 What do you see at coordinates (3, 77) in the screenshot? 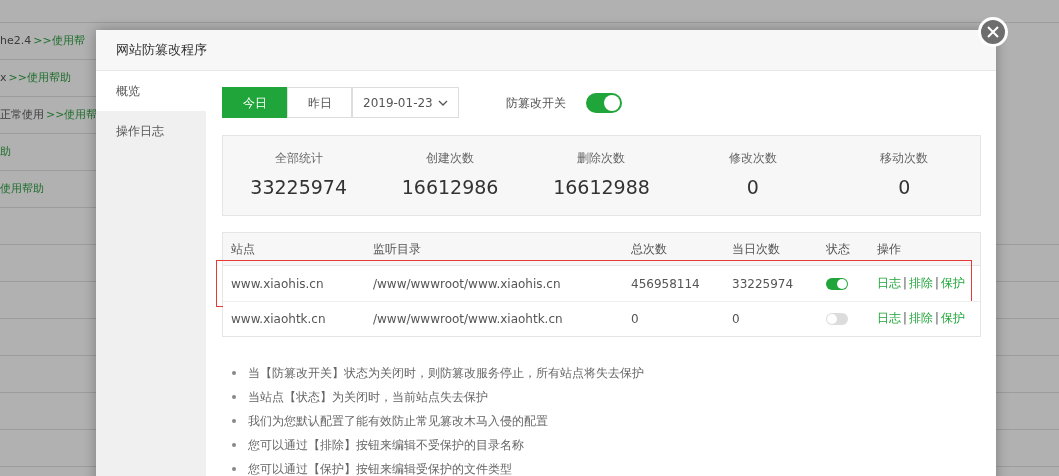
I see `background-text: x` at bounding box center [3, 77].